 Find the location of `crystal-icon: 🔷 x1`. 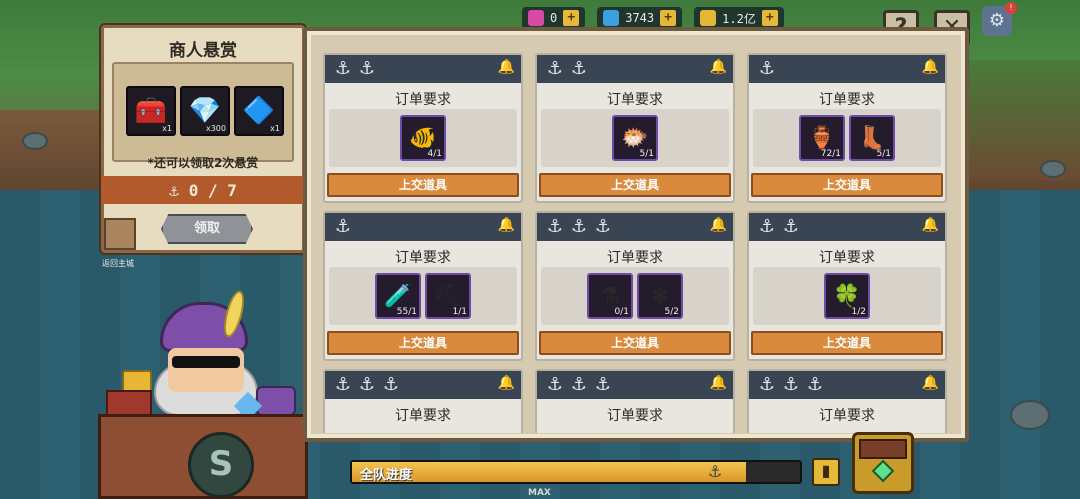

crystal-icon: 🔷 x1 is located at coordinates (259, 111).